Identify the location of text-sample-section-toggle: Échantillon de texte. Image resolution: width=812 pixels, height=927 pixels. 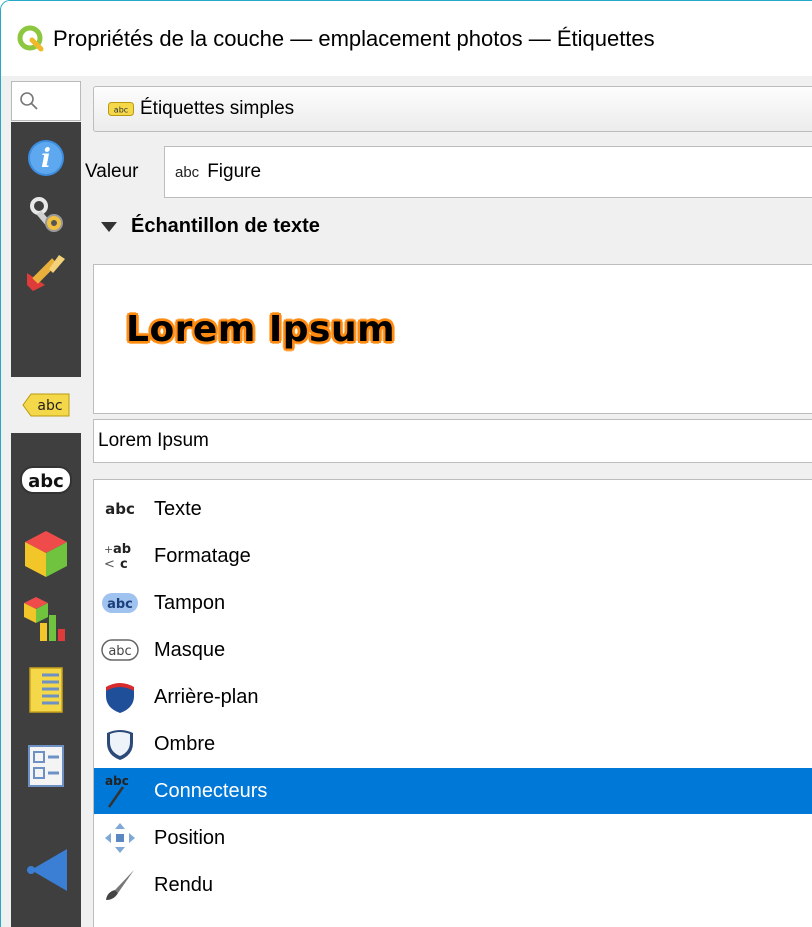
(210, 226).